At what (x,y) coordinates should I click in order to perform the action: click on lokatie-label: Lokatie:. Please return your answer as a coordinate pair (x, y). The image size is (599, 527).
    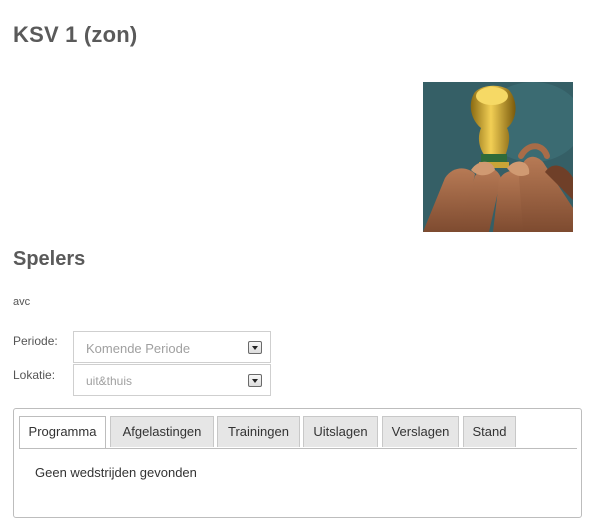
    Looking at the image, I should click on (34, 375).